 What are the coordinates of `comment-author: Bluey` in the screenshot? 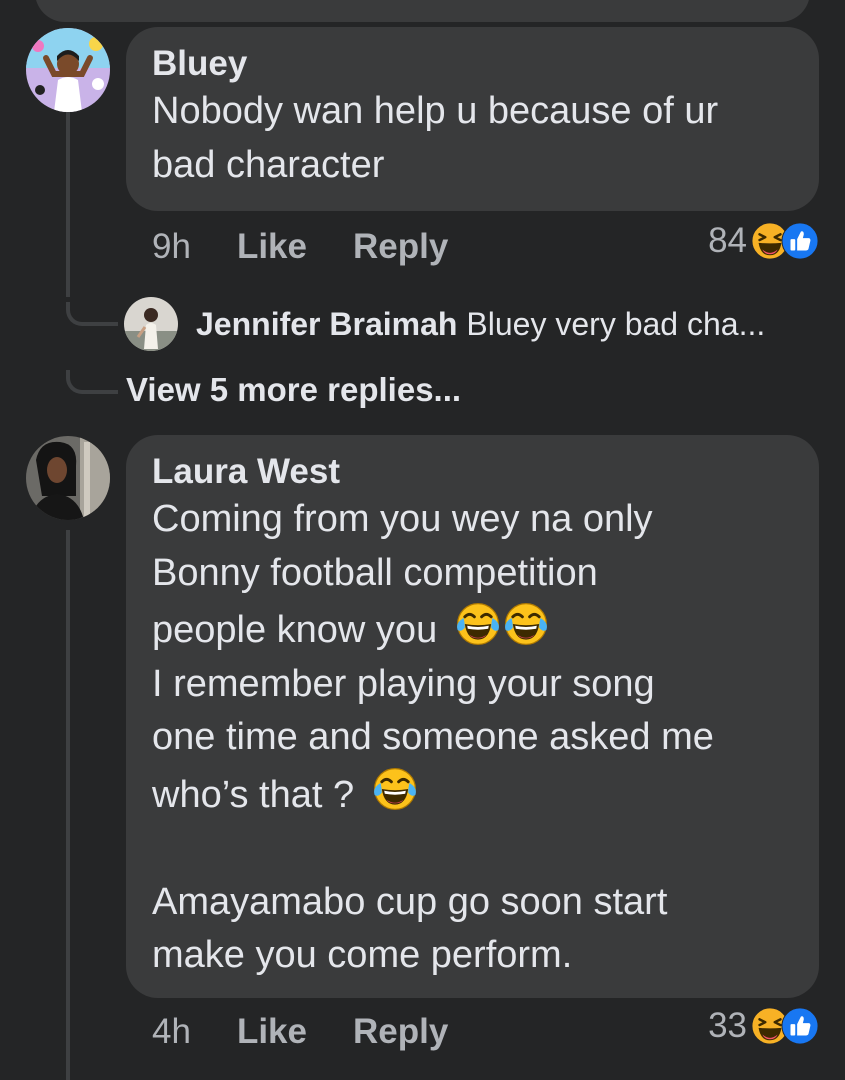 It's located at (472, 64).